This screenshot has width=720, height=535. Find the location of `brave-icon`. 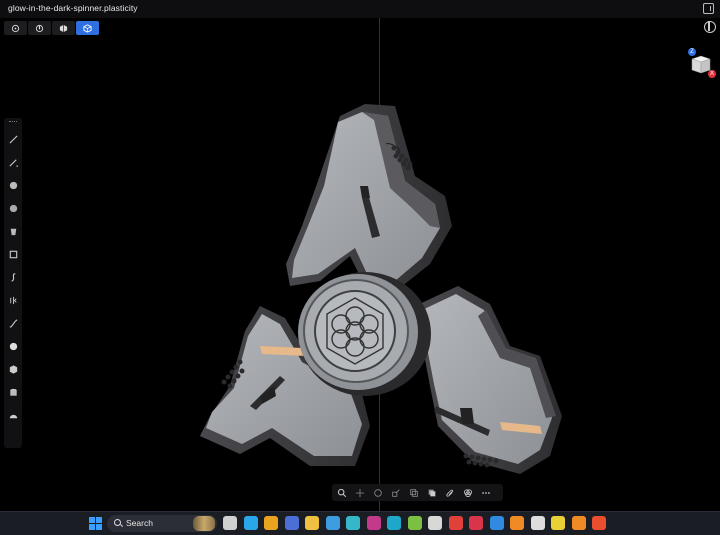

brave-icon is located at coordinates (599, 523).